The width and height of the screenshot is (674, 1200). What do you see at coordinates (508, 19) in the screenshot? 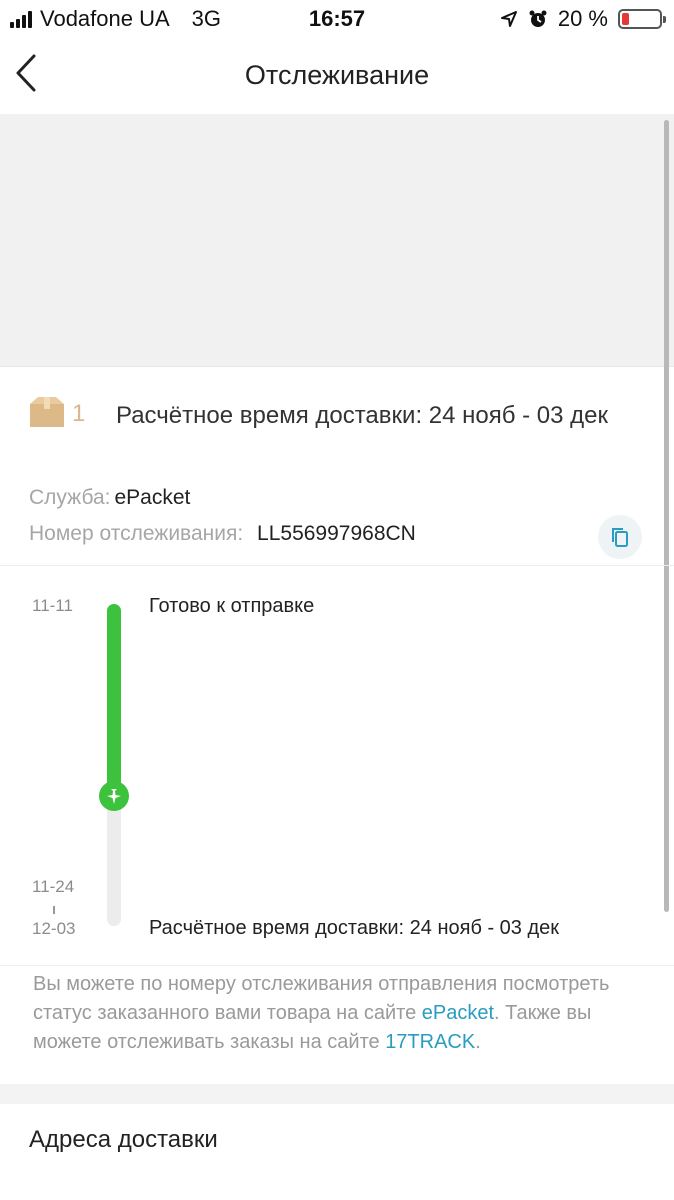
I see `location-arrow-icon` at bounding box center [508, 19].